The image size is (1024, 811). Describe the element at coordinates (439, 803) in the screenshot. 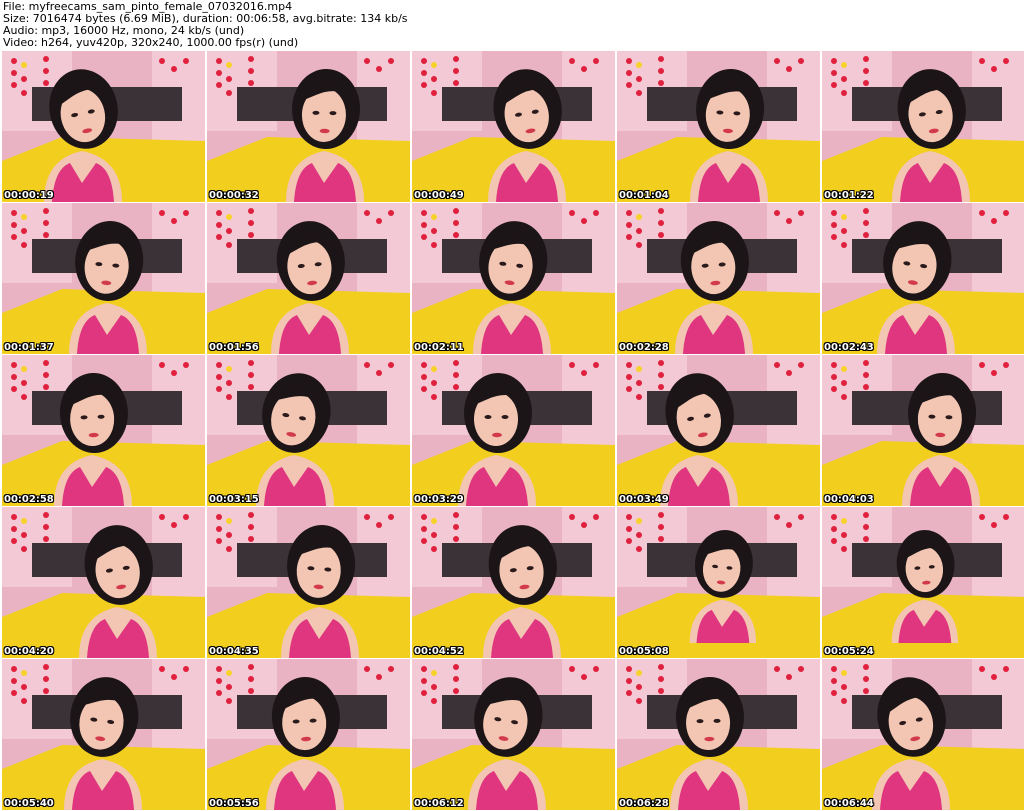

I see `thumbnail-timestamp: 00:06:12` at that location.